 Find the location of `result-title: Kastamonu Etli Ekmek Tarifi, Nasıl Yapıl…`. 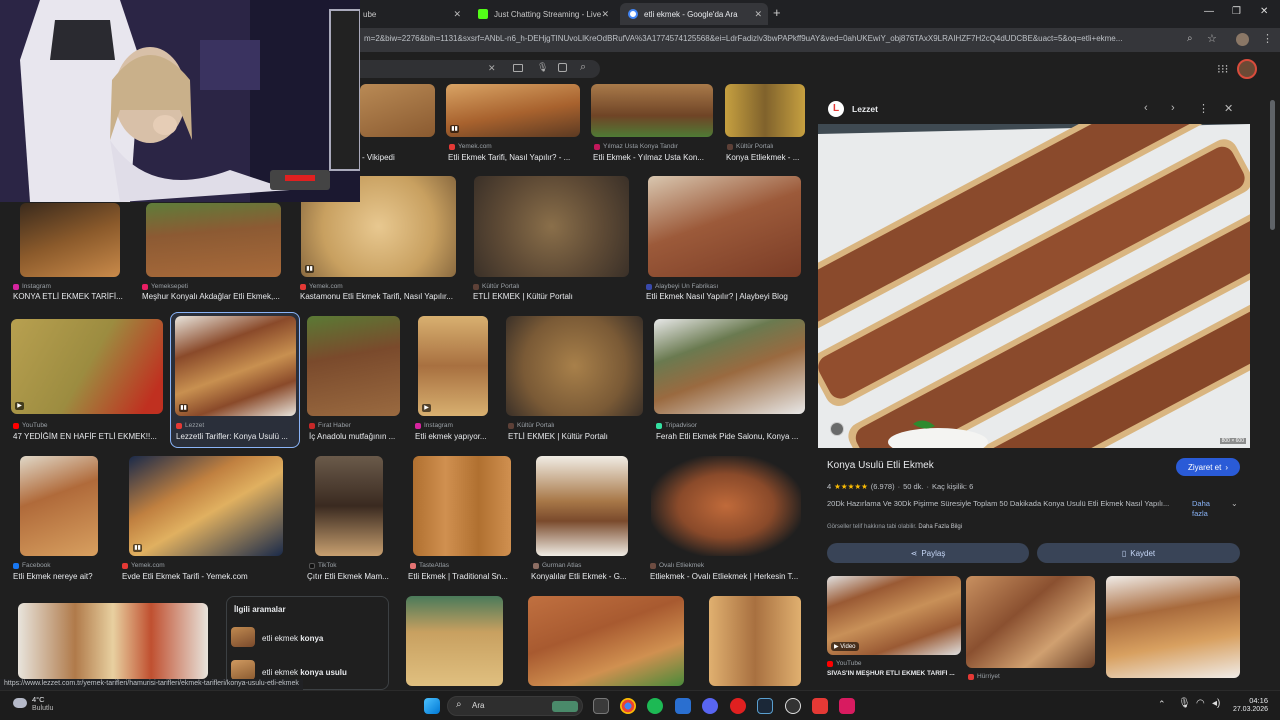

result-title: Kastamonu Etli Ekmek Tarifi, Nasıl Yapıl… is located at coordinates (380, 296).